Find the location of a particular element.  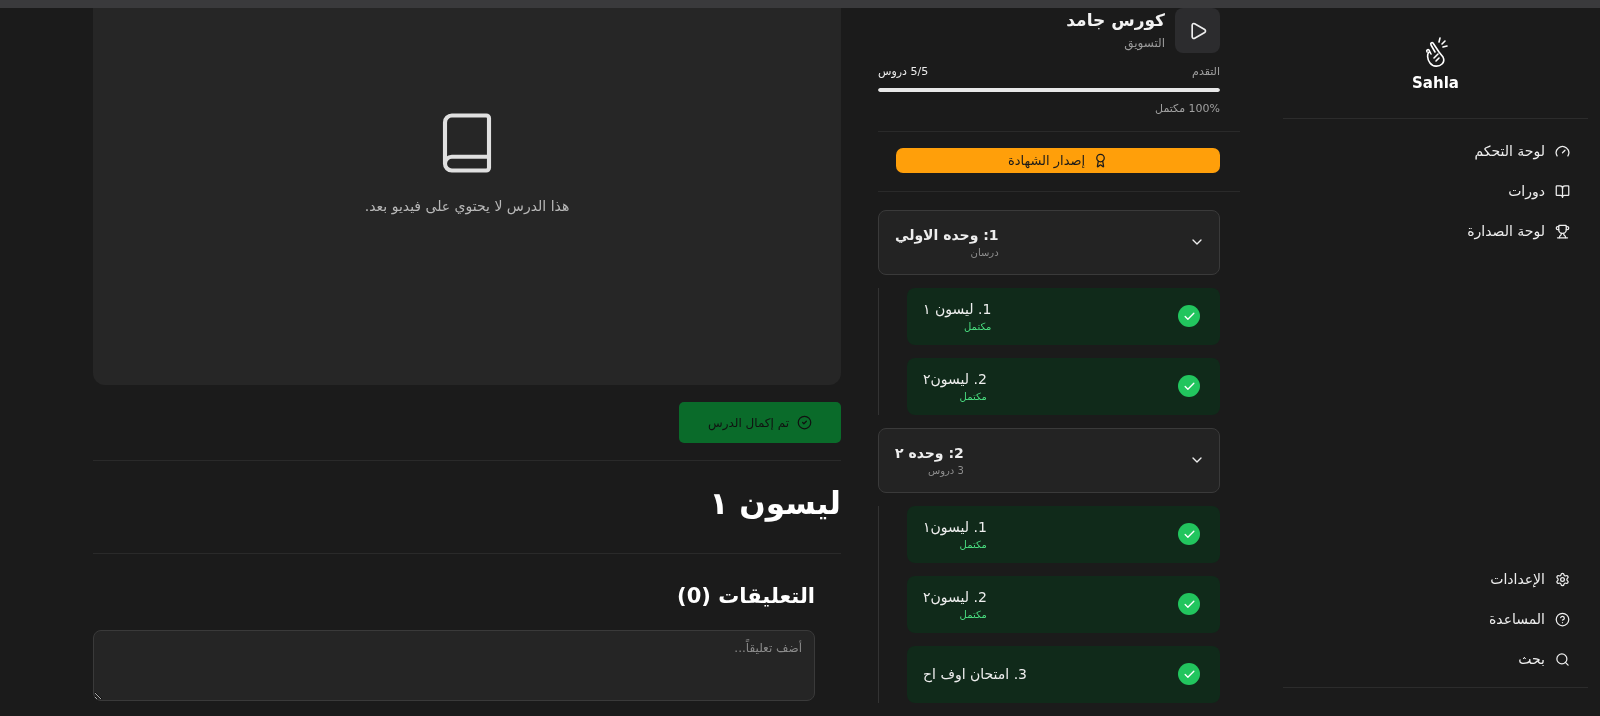

nav-link: لوحة التحكم is located at coordinates (1426, 151).